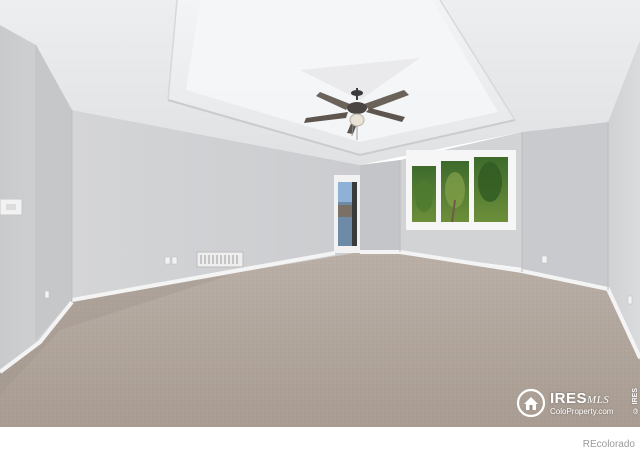 The width and height of the screenshot is (640, 450). Describe the element at coordinates (357, 108) in the screenshot. I see `fan-motor` at that location.